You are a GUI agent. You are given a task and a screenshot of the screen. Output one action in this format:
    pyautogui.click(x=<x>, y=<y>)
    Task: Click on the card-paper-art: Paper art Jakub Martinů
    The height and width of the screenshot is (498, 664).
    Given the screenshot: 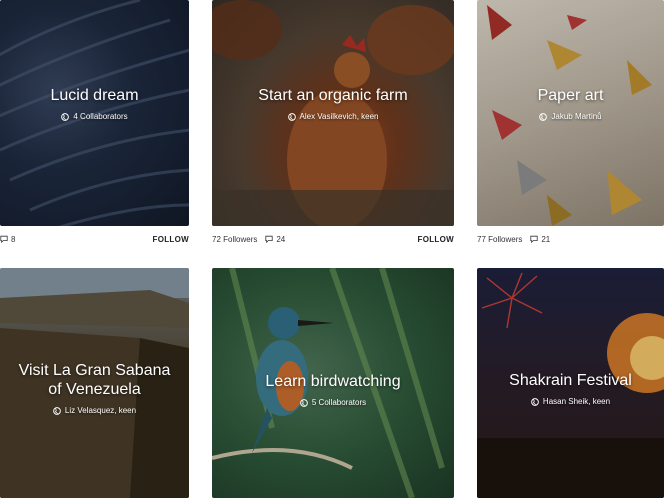 What is the action you would take?
    pyautogui.click(x=570, y=113)
    